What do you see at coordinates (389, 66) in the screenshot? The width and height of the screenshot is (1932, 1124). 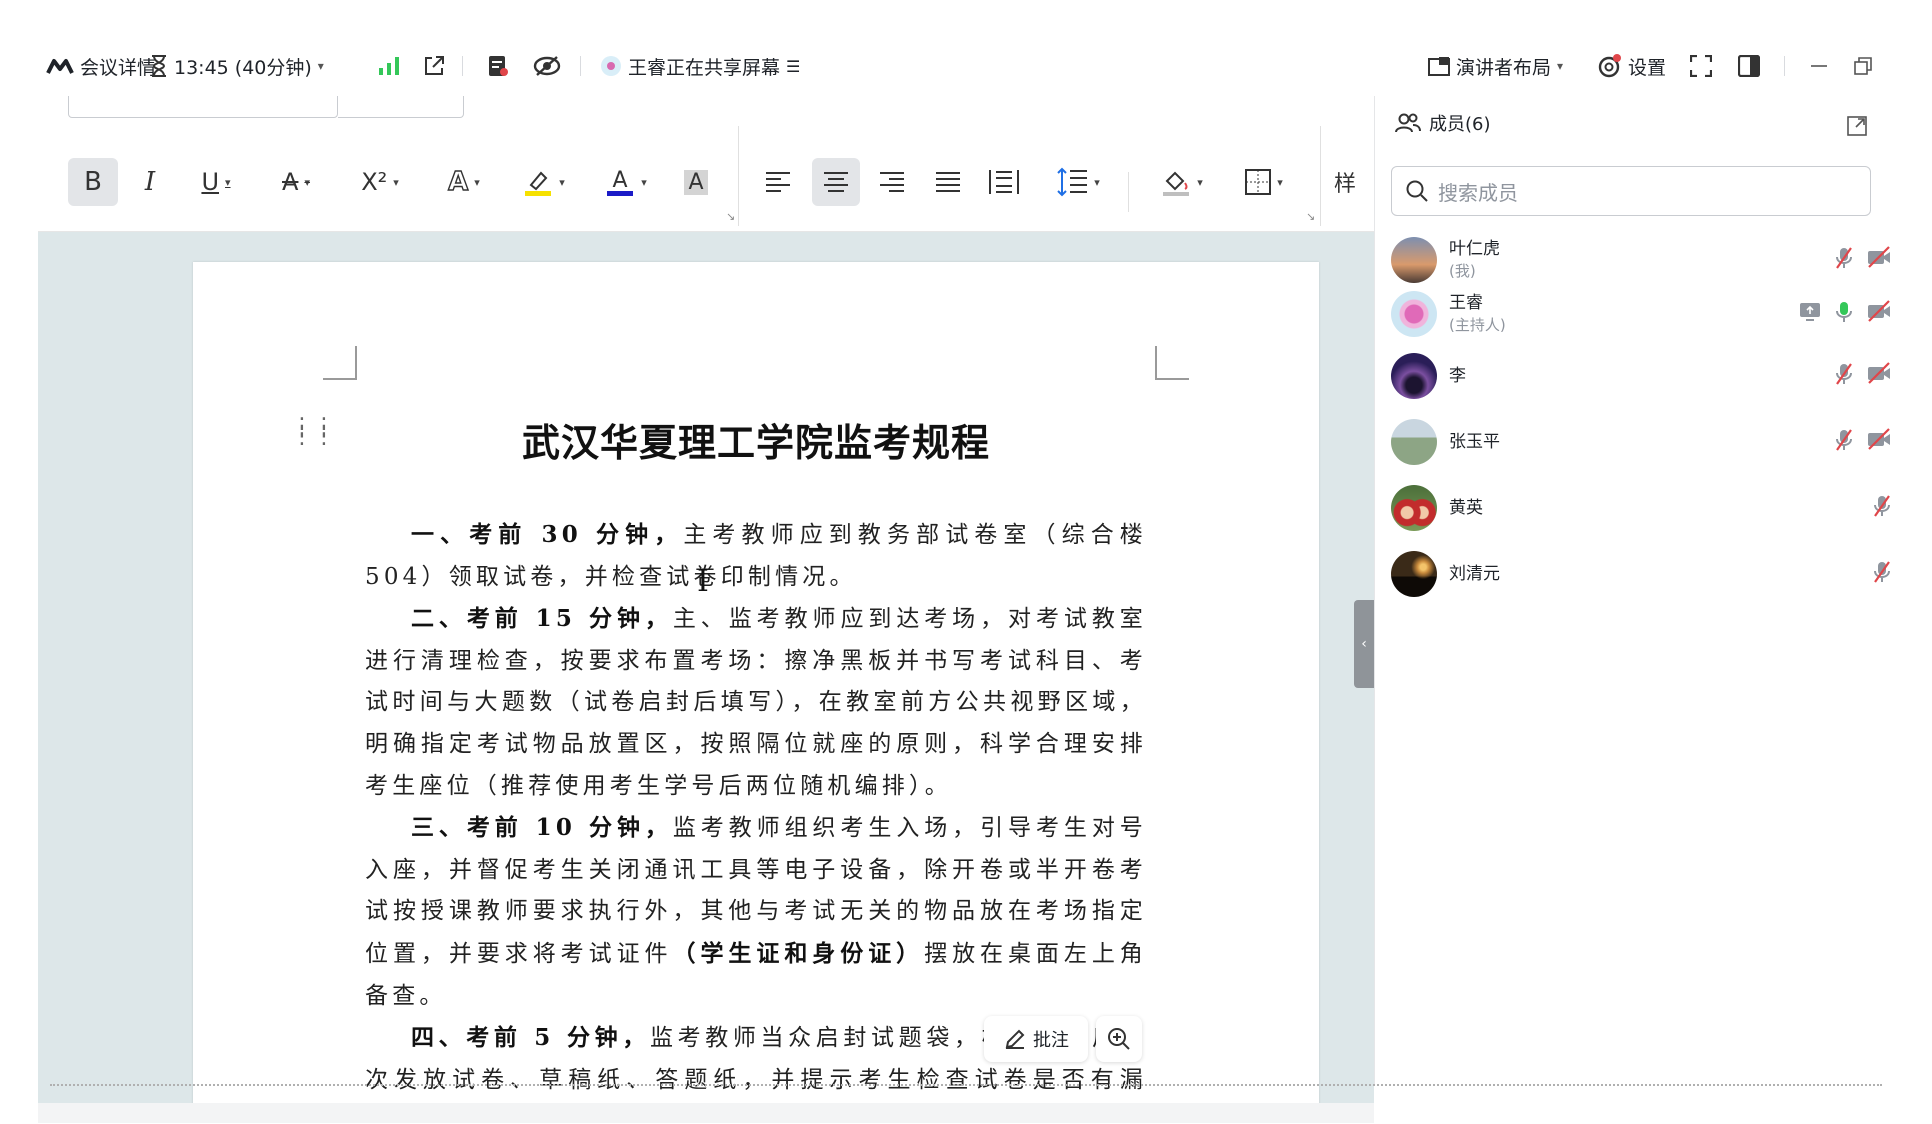 I see `network-signal-icon` at bounding box center [389, 66].